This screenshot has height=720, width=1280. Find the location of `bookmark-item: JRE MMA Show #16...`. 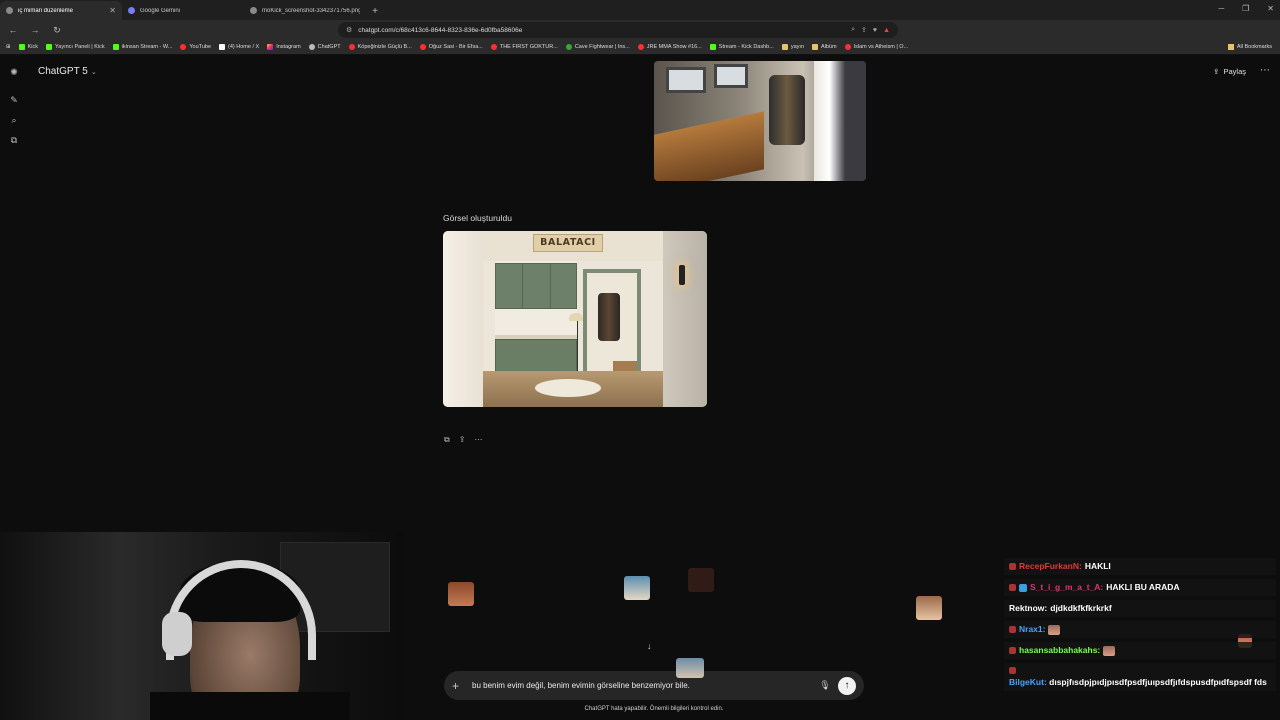

bookmark-item: JRE MMA Show #16... is located at coordinates (669, 47).